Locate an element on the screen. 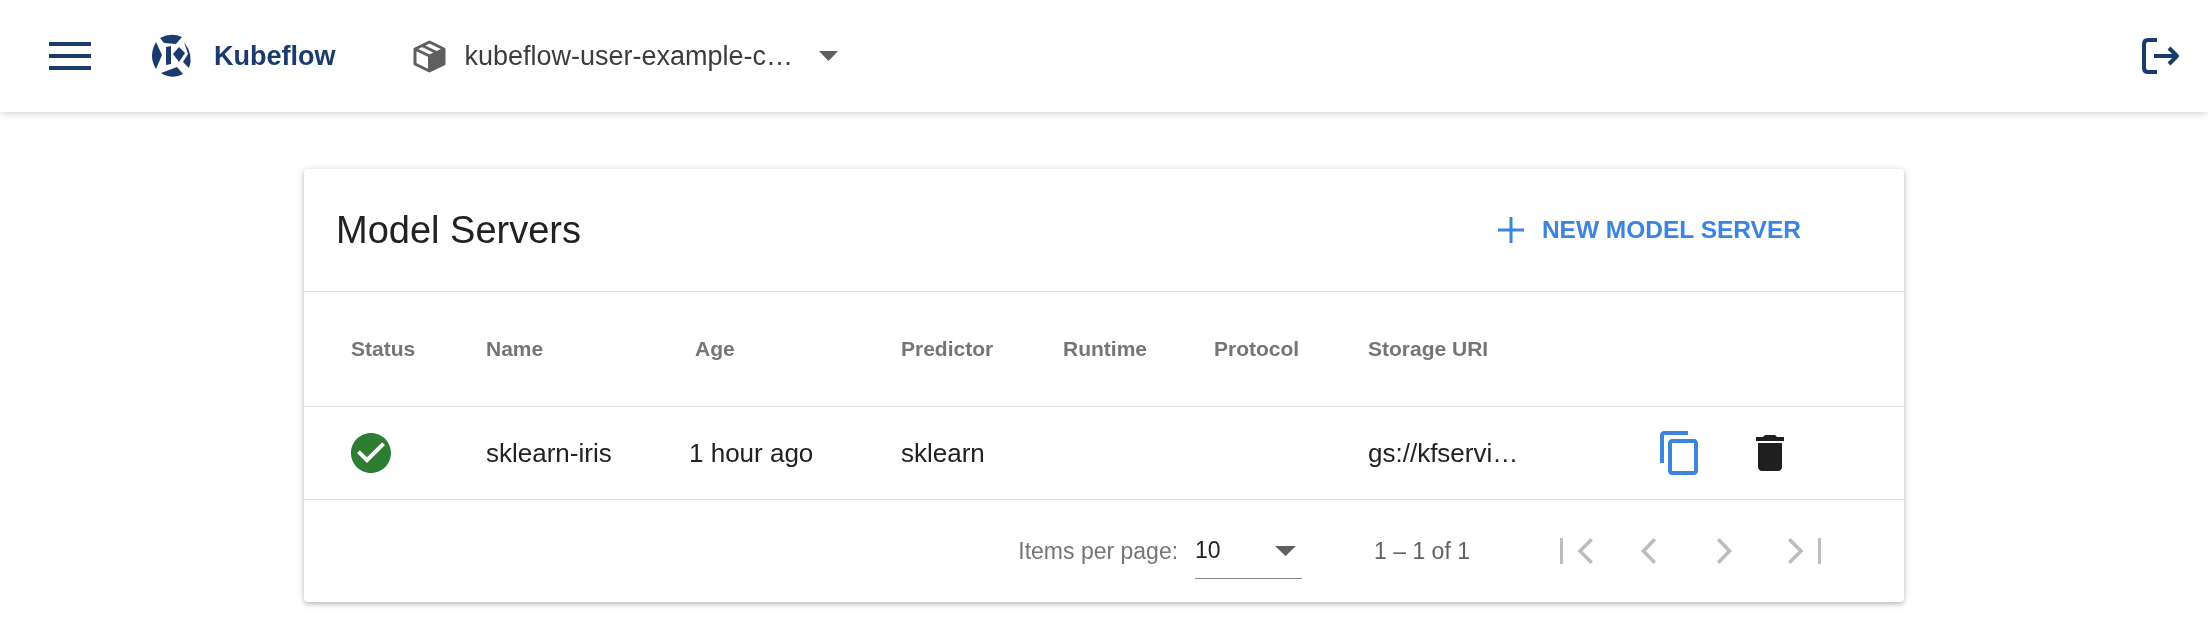  new-model-server-button: NEW MODEL SERVER is located at coordinates (1649, 230).